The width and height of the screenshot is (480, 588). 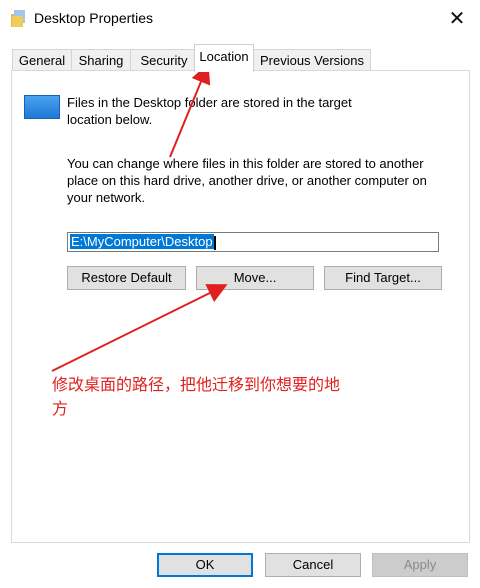 I want to click on cancel-button: Cancel, so click(x=313, y=565).